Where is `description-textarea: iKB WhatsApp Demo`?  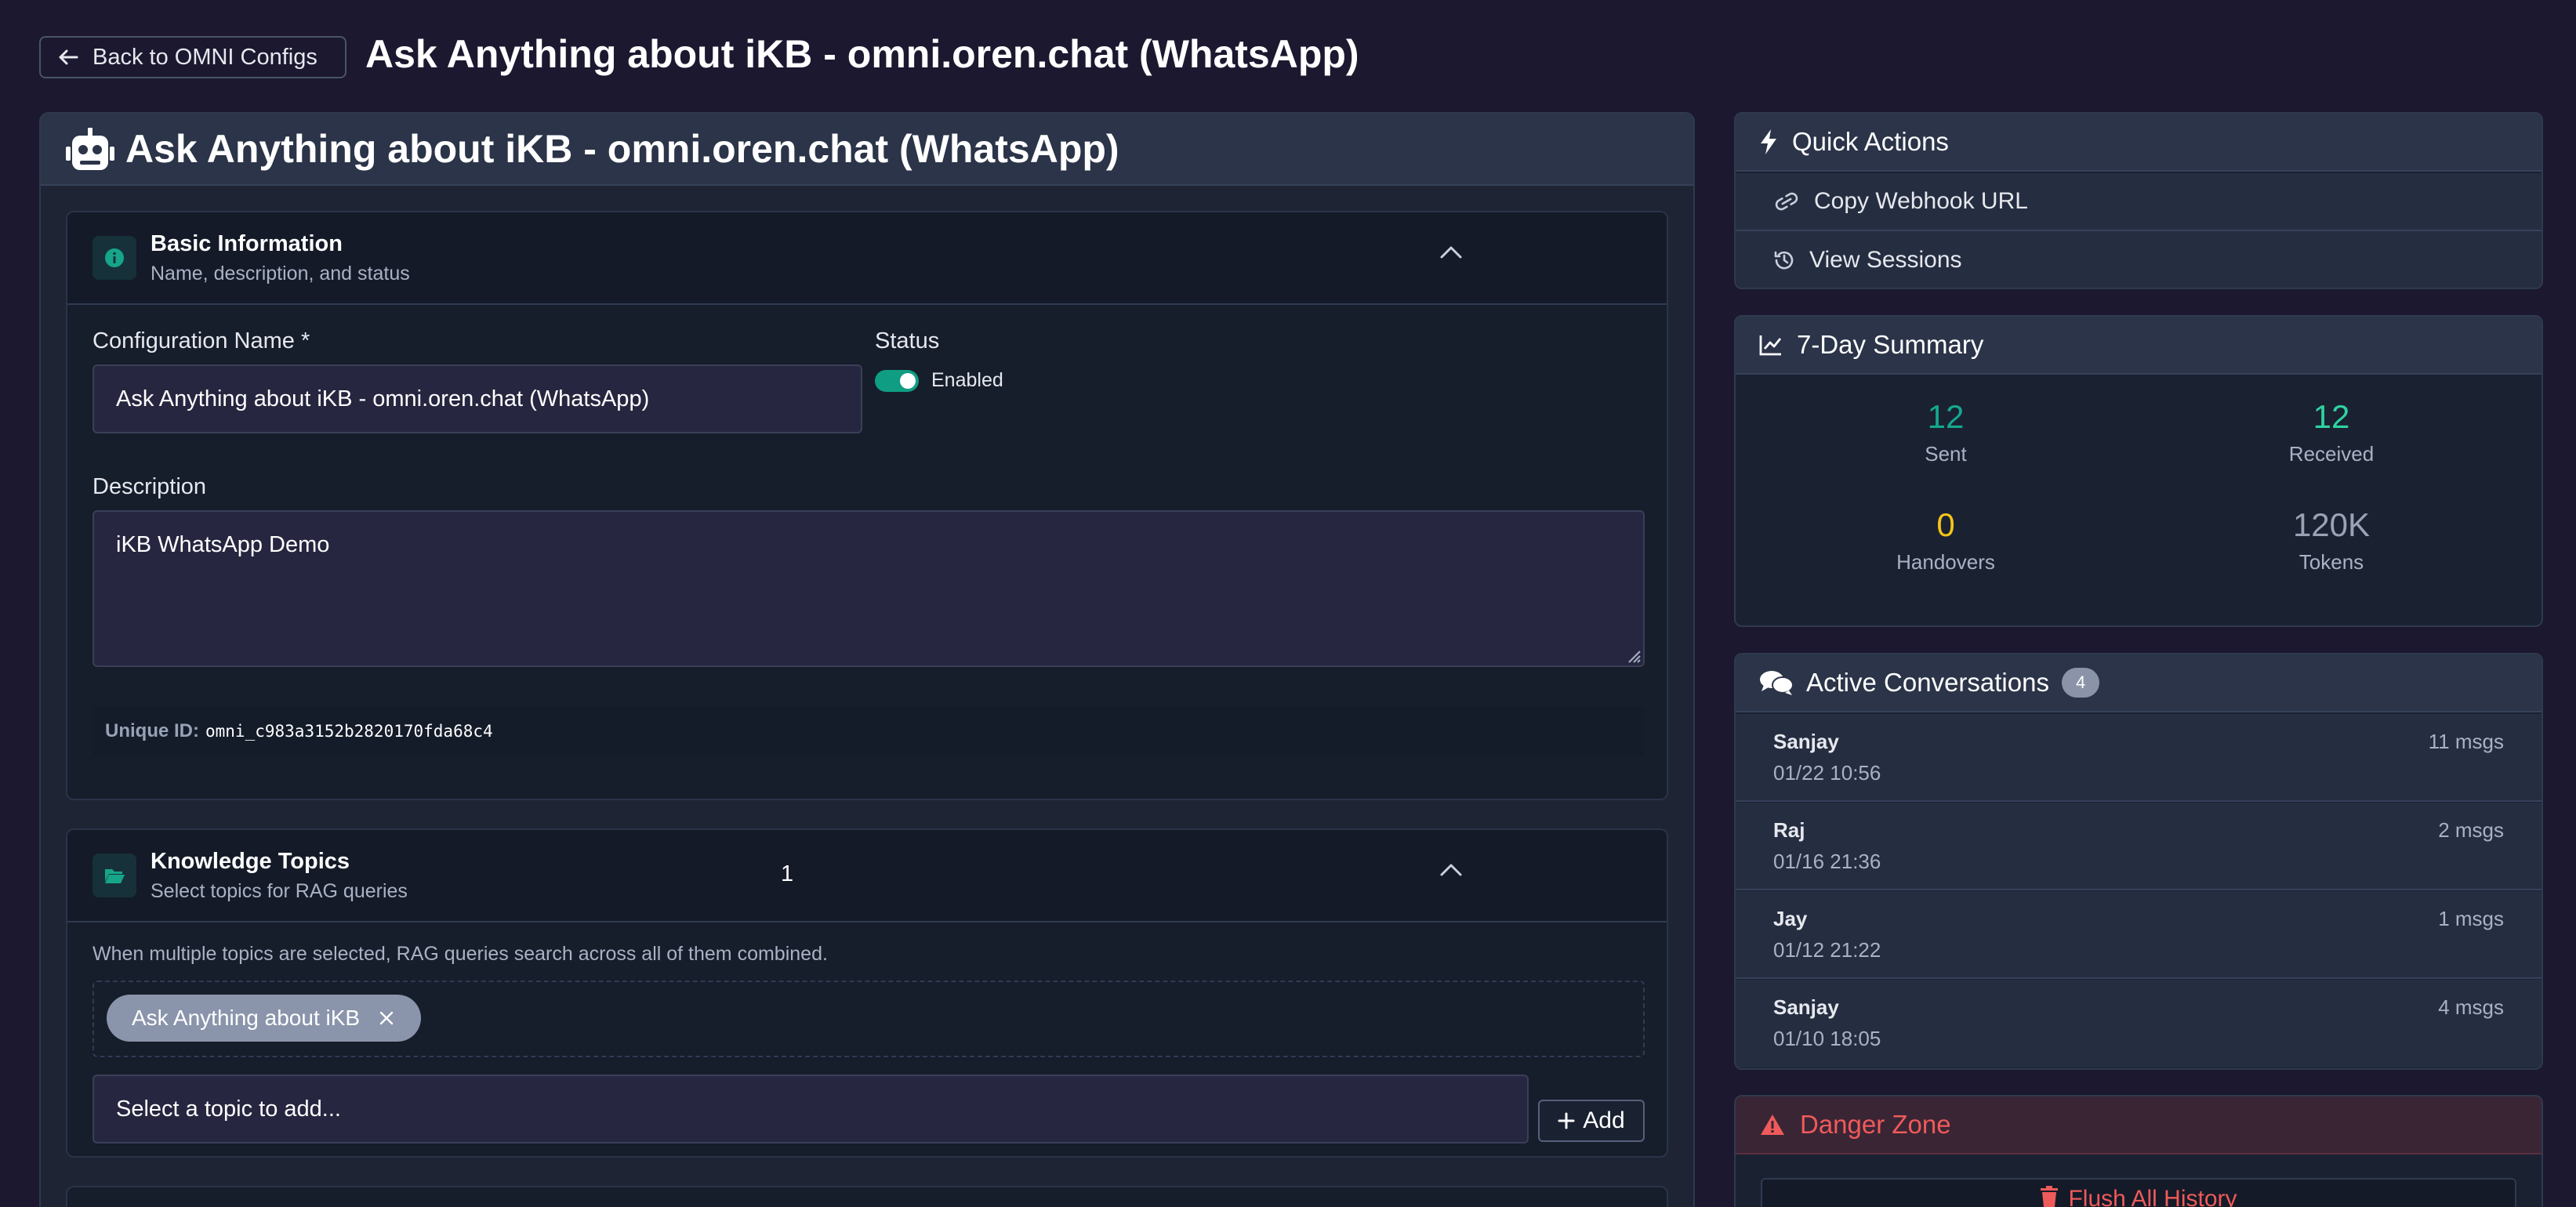 description-textarea: iKB WhatsApp Demo is located at coordinates (869, 588).